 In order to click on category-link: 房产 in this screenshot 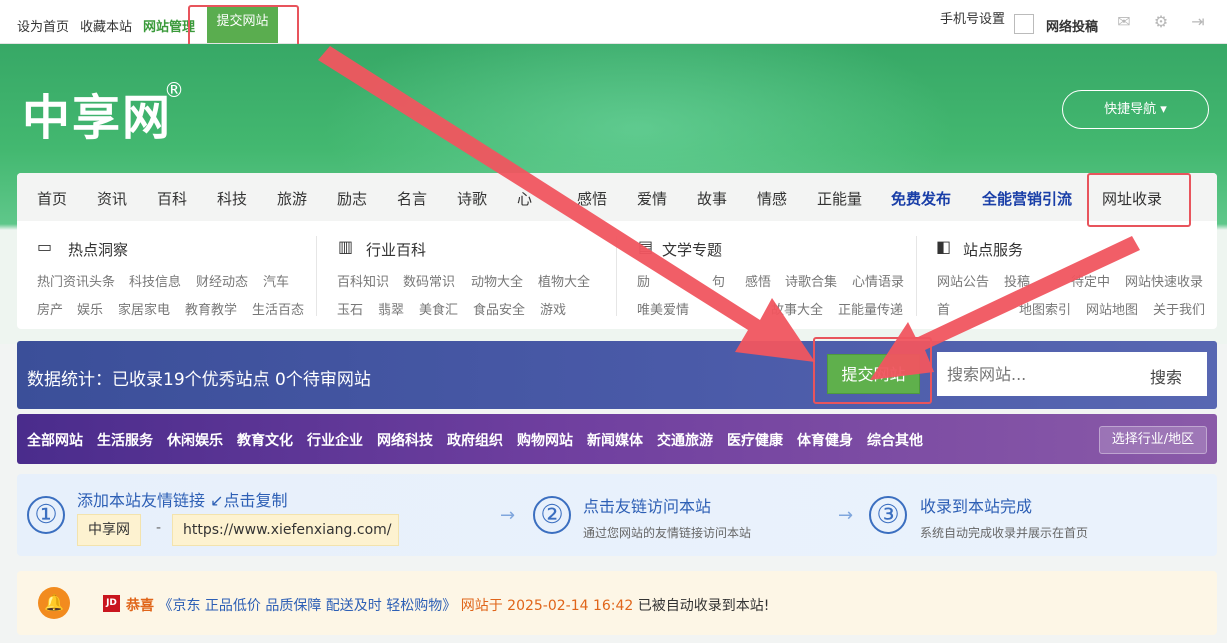, I will do `click(50, 308)`.